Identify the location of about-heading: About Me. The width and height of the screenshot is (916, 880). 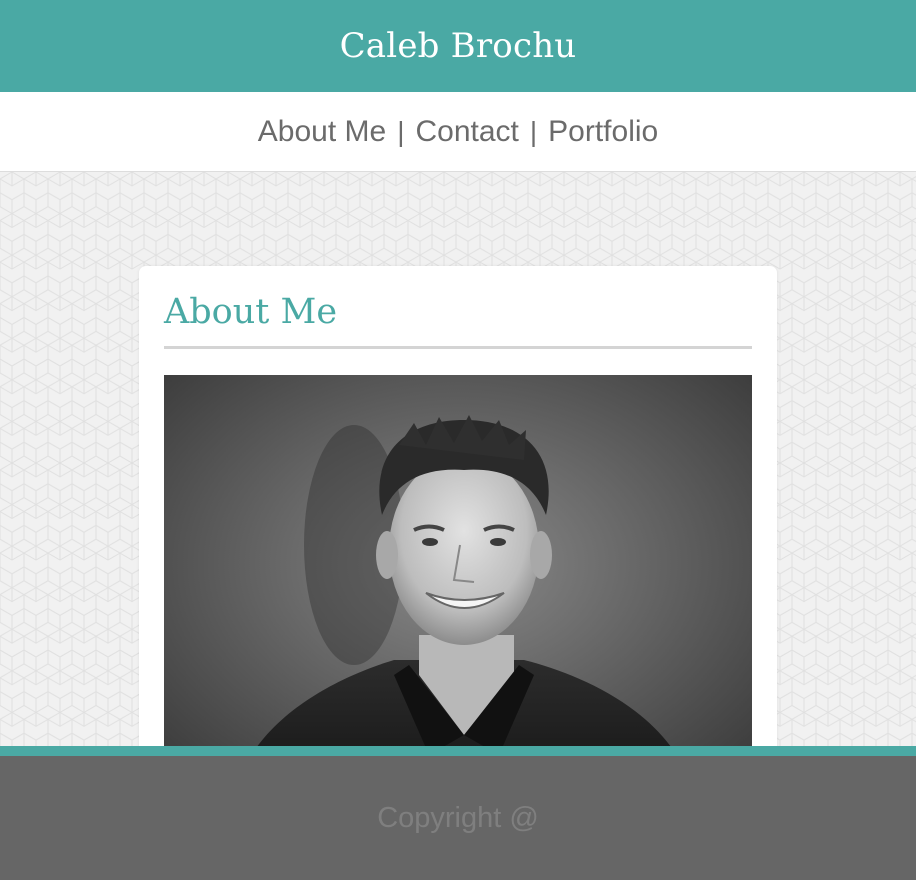
(251, 312).